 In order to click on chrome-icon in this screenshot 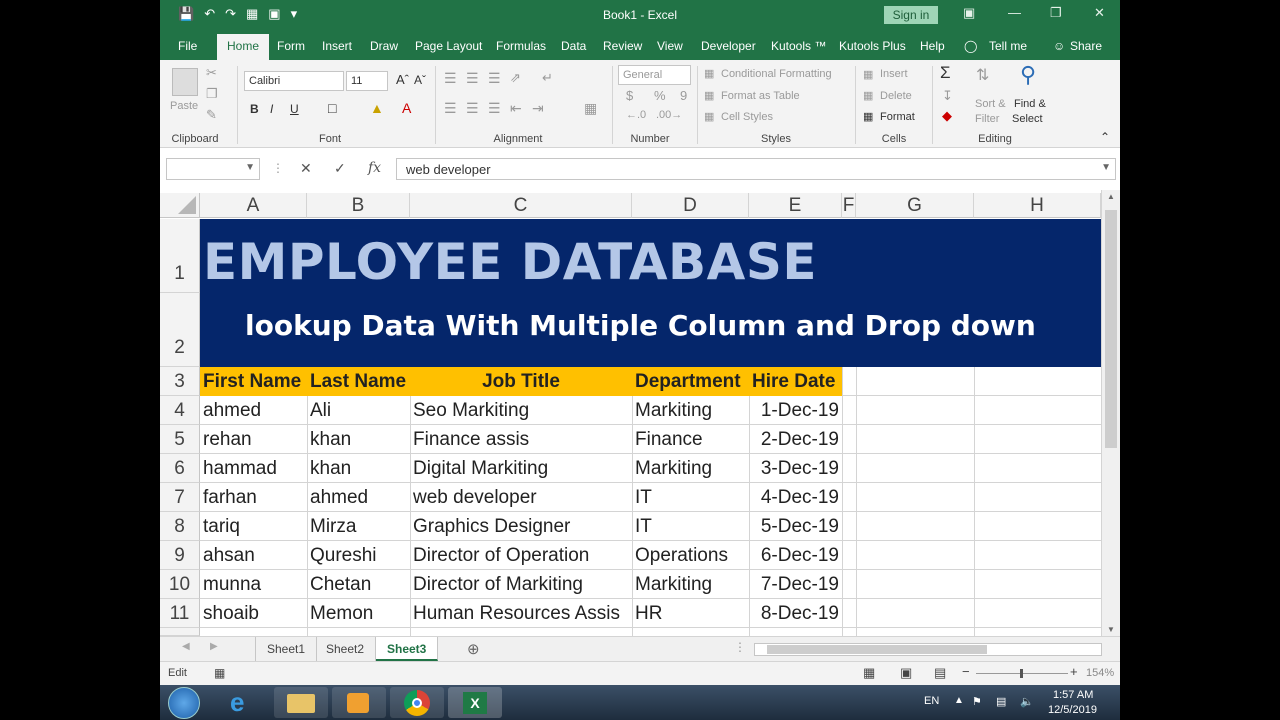, I will do `click(417, 702)`.